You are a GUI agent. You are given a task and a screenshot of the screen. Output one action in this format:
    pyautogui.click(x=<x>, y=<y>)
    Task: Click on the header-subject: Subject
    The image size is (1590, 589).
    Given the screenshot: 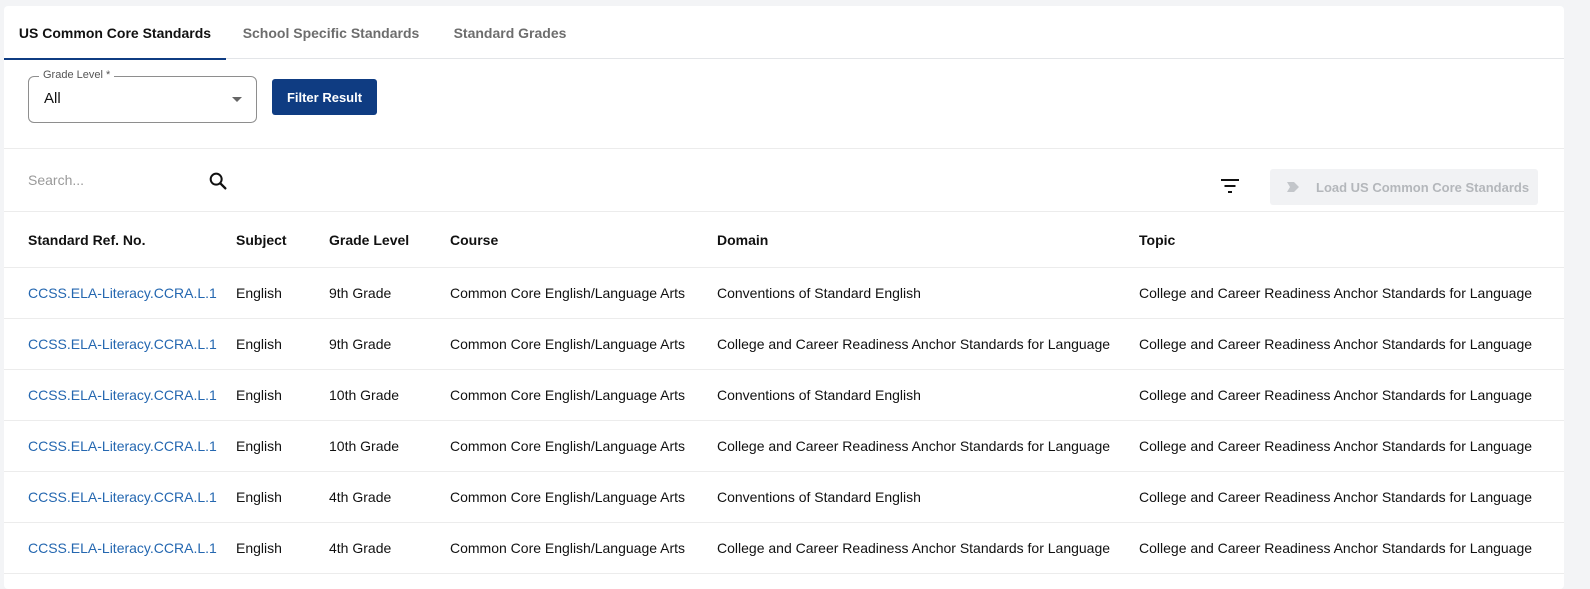 What is the action you would take?
    pyautogui.click(x=261, y=239)
    